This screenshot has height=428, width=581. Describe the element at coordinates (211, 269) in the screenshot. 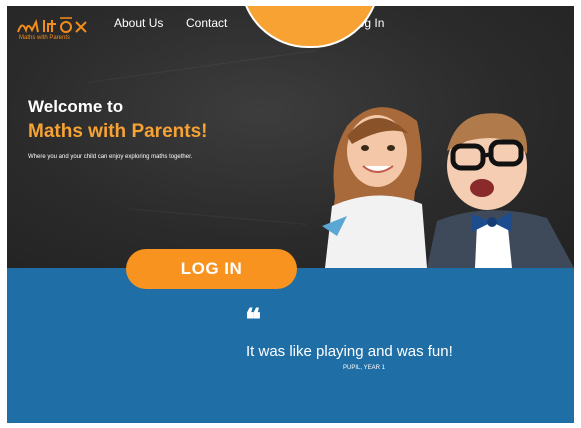

I see `log-in-button: LOG IN` at that location.